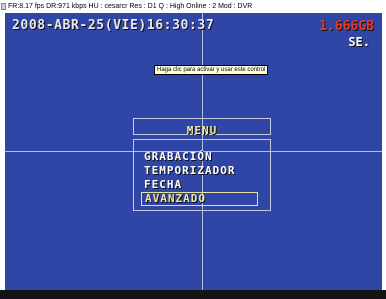 The width and height of the screenshot is (386, 299). I want to click on bottom-strip, so click(193, 294).